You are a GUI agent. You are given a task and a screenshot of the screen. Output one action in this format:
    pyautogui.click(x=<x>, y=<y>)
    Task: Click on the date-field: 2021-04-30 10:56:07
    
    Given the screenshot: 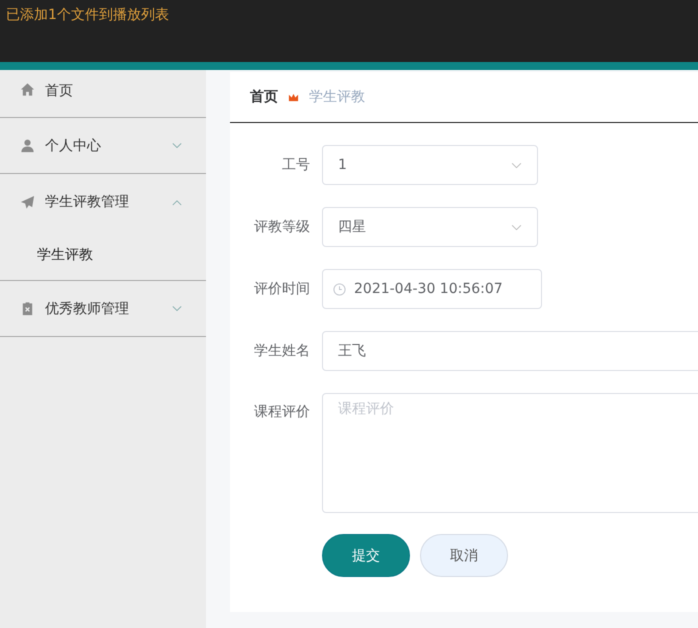 What is the action you would take?
    pyautogui.click(x=432, y=289)
    